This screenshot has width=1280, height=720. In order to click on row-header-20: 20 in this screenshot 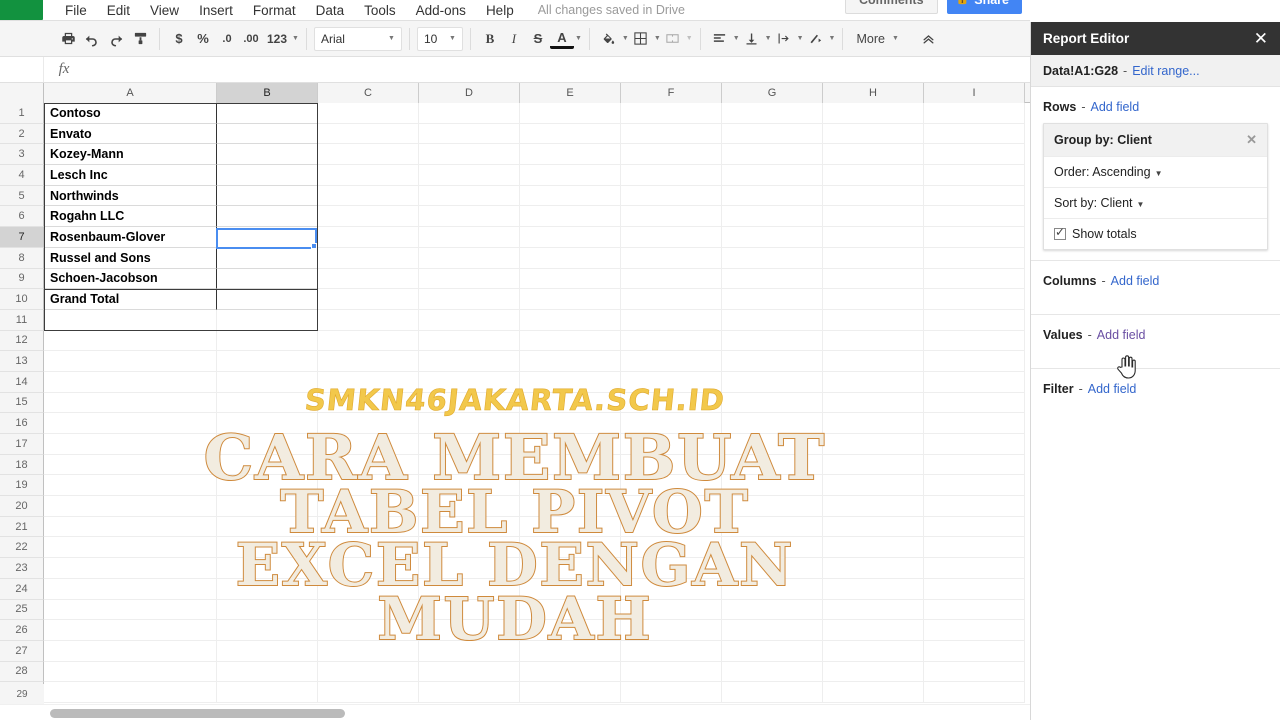, I will do `click(22, 506)`.